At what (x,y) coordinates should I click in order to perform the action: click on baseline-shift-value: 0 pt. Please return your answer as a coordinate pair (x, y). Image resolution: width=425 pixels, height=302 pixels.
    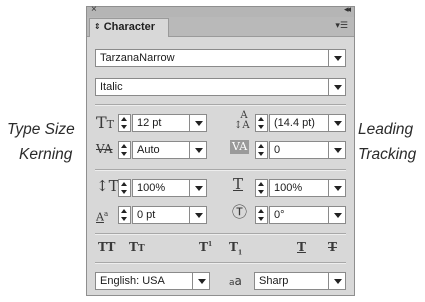
    Looking at the image, I should click on (146, 215).